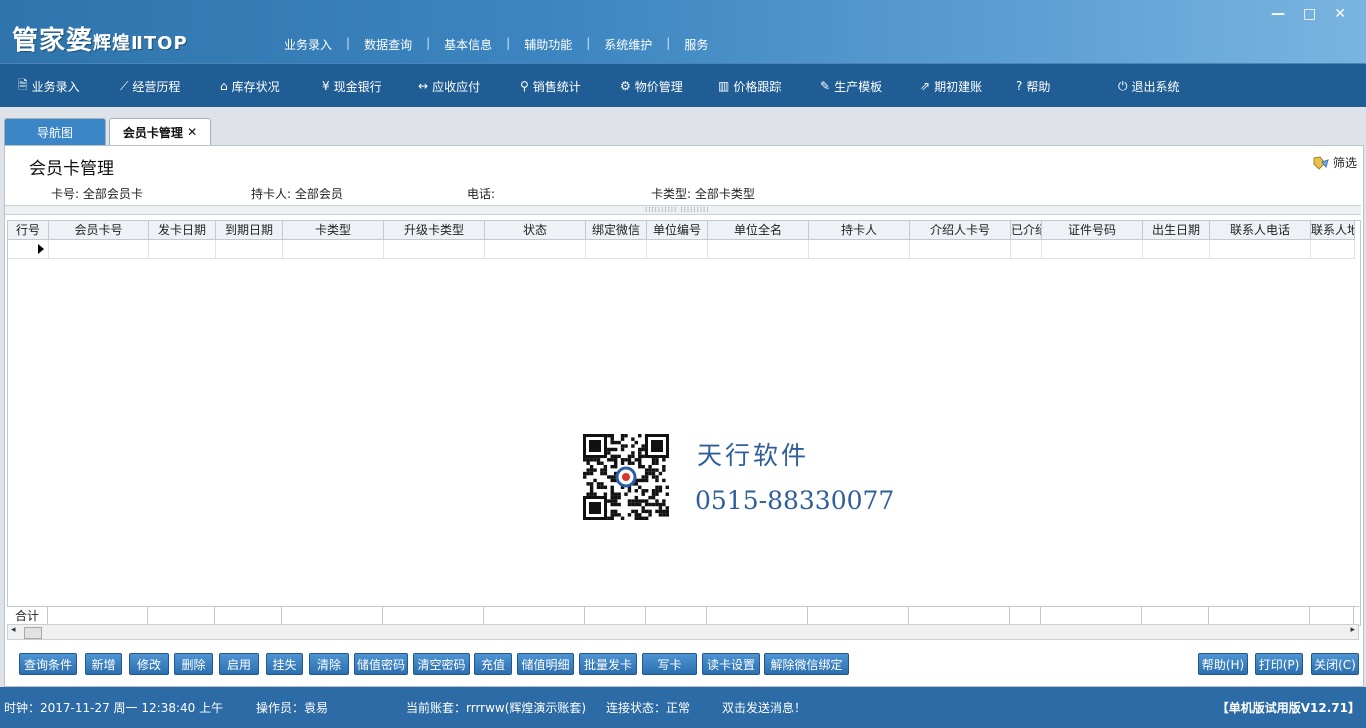 The image size is (1366, 728). Describe the element at coordinates (1278, 14) in the screenshot. I see `minimize-icon: —` at that location.